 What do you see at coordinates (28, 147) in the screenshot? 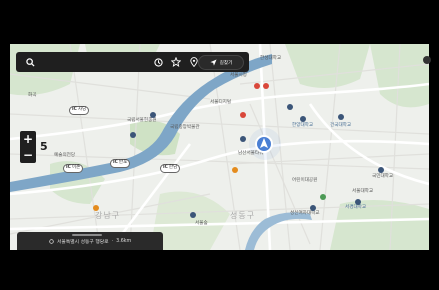
I see `zoom-controls: + −` at bounding box center [28, 147].